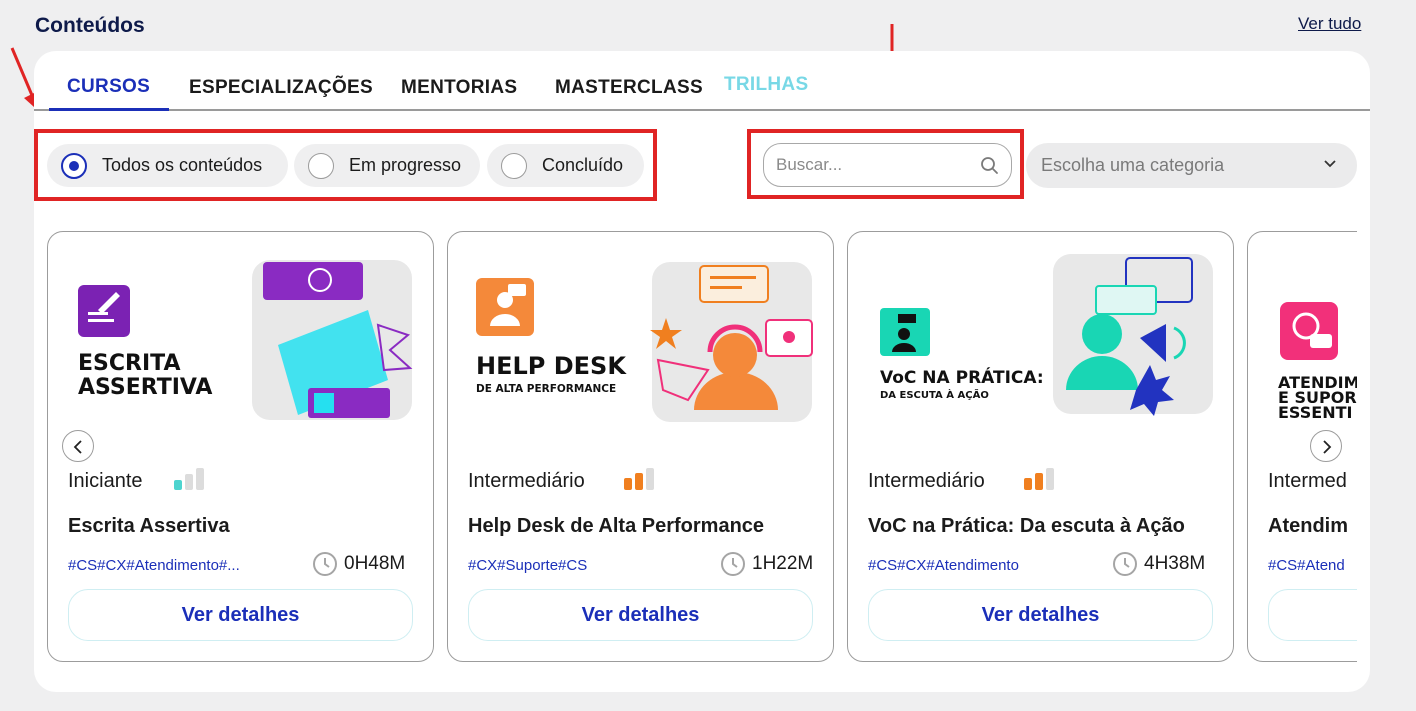 This screenshot has width=1416, height=711. I want to click on filter-completed-label: Concluído, so click(583, 165).